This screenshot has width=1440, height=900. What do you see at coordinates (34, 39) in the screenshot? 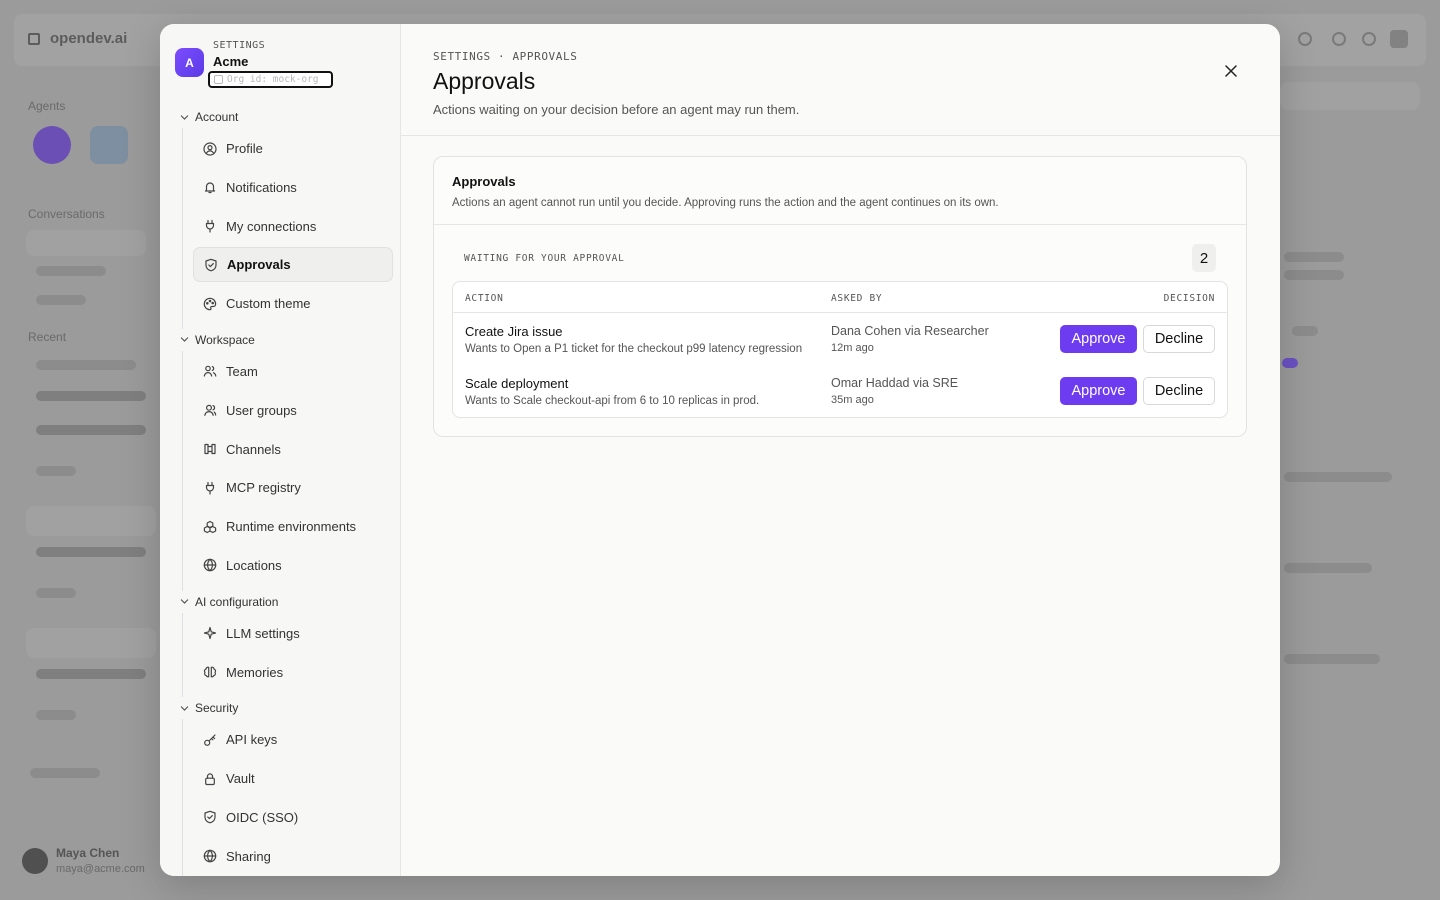
I see `background-logo-icon` at bounding box center [34, 39].